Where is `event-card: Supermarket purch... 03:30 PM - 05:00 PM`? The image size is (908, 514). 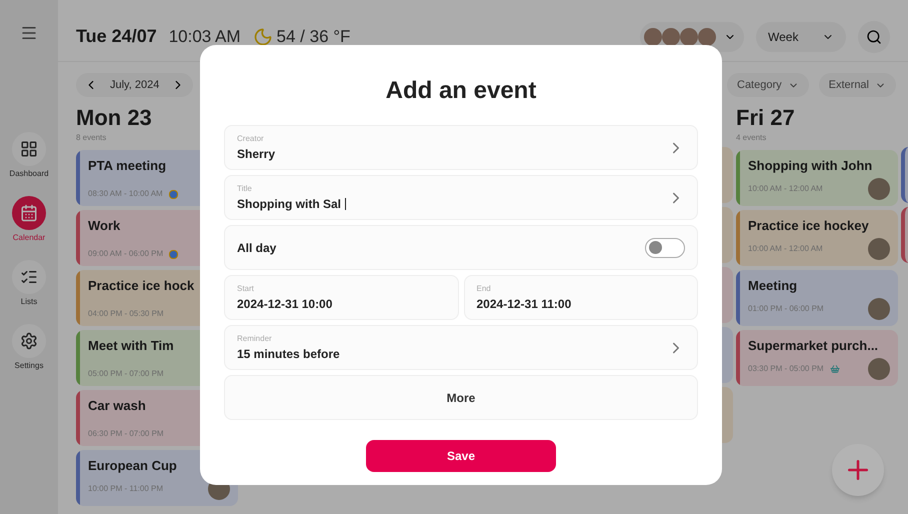
event-card: Supermarket purch... 03:30 PM - 05:00 PM is located at coordinates (817, 358).